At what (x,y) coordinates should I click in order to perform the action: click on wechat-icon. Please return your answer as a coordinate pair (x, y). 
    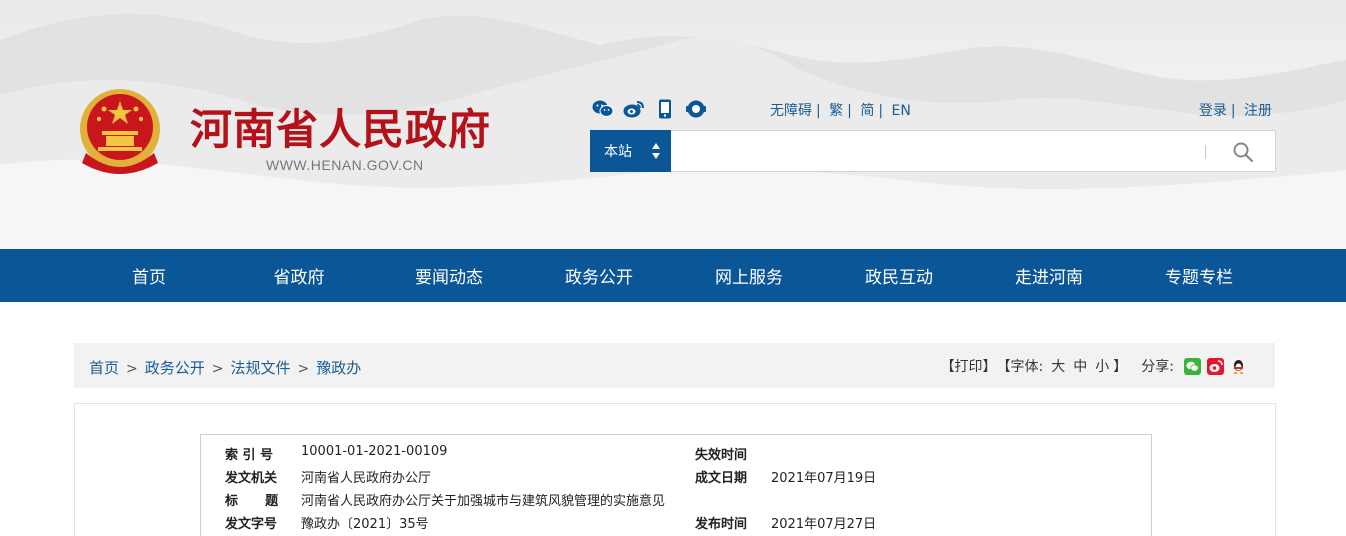
    Looking at the image, I should click on (603, 109).